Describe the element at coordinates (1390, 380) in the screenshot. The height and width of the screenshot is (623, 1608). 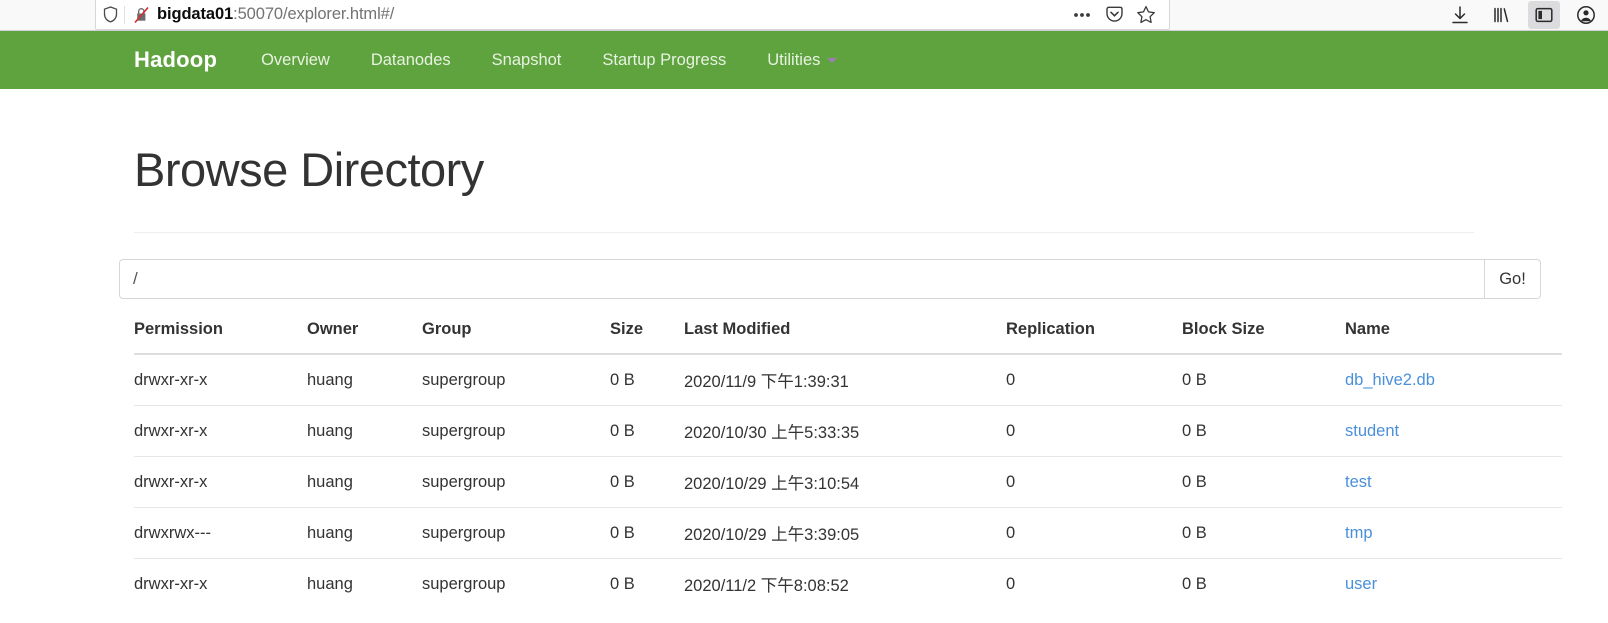
I see `file-link: db_hive2.db` at that location.